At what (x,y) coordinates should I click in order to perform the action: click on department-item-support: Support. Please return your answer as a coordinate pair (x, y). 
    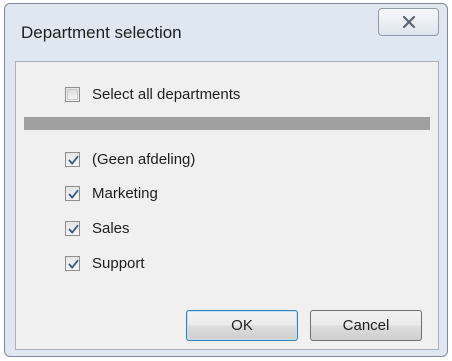
    Looking at the image, I should click on (105, 263).